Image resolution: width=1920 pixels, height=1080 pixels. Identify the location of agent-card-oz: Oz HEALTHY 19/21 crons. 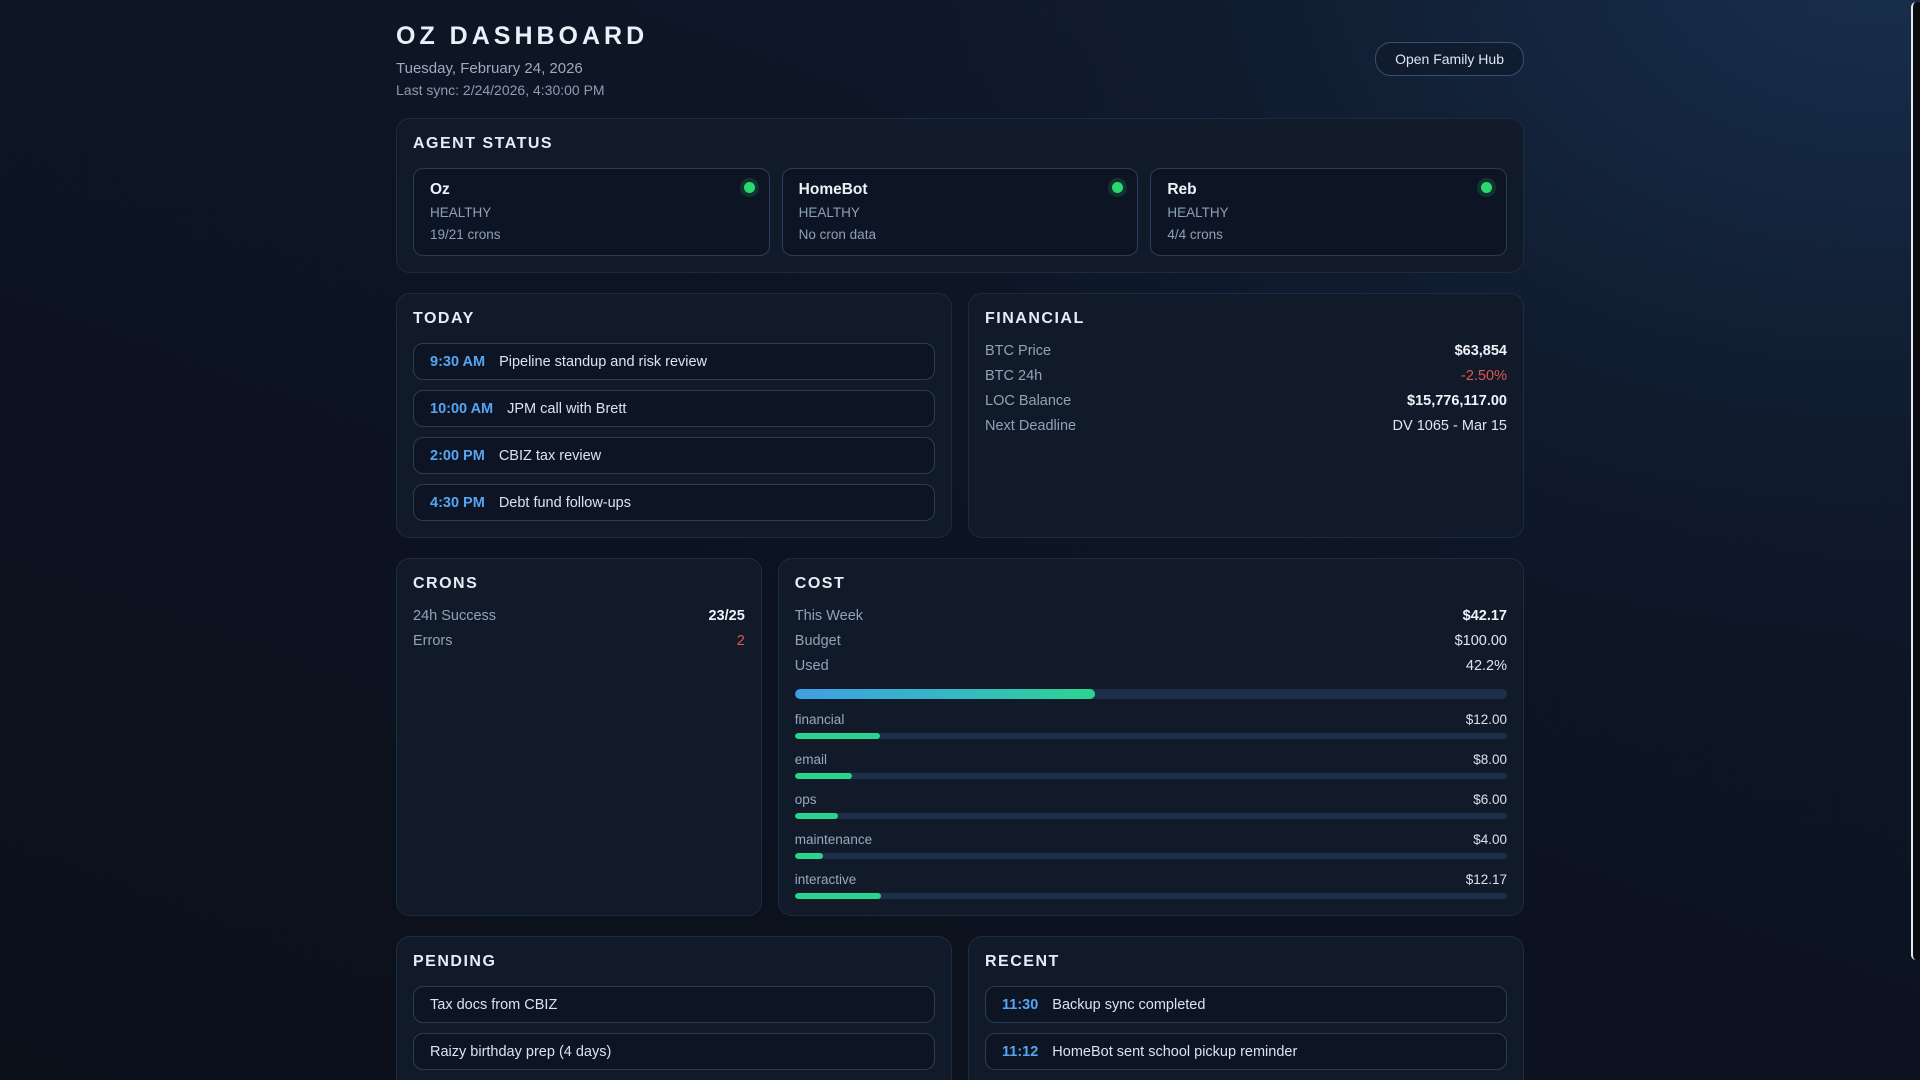
(591, 212).